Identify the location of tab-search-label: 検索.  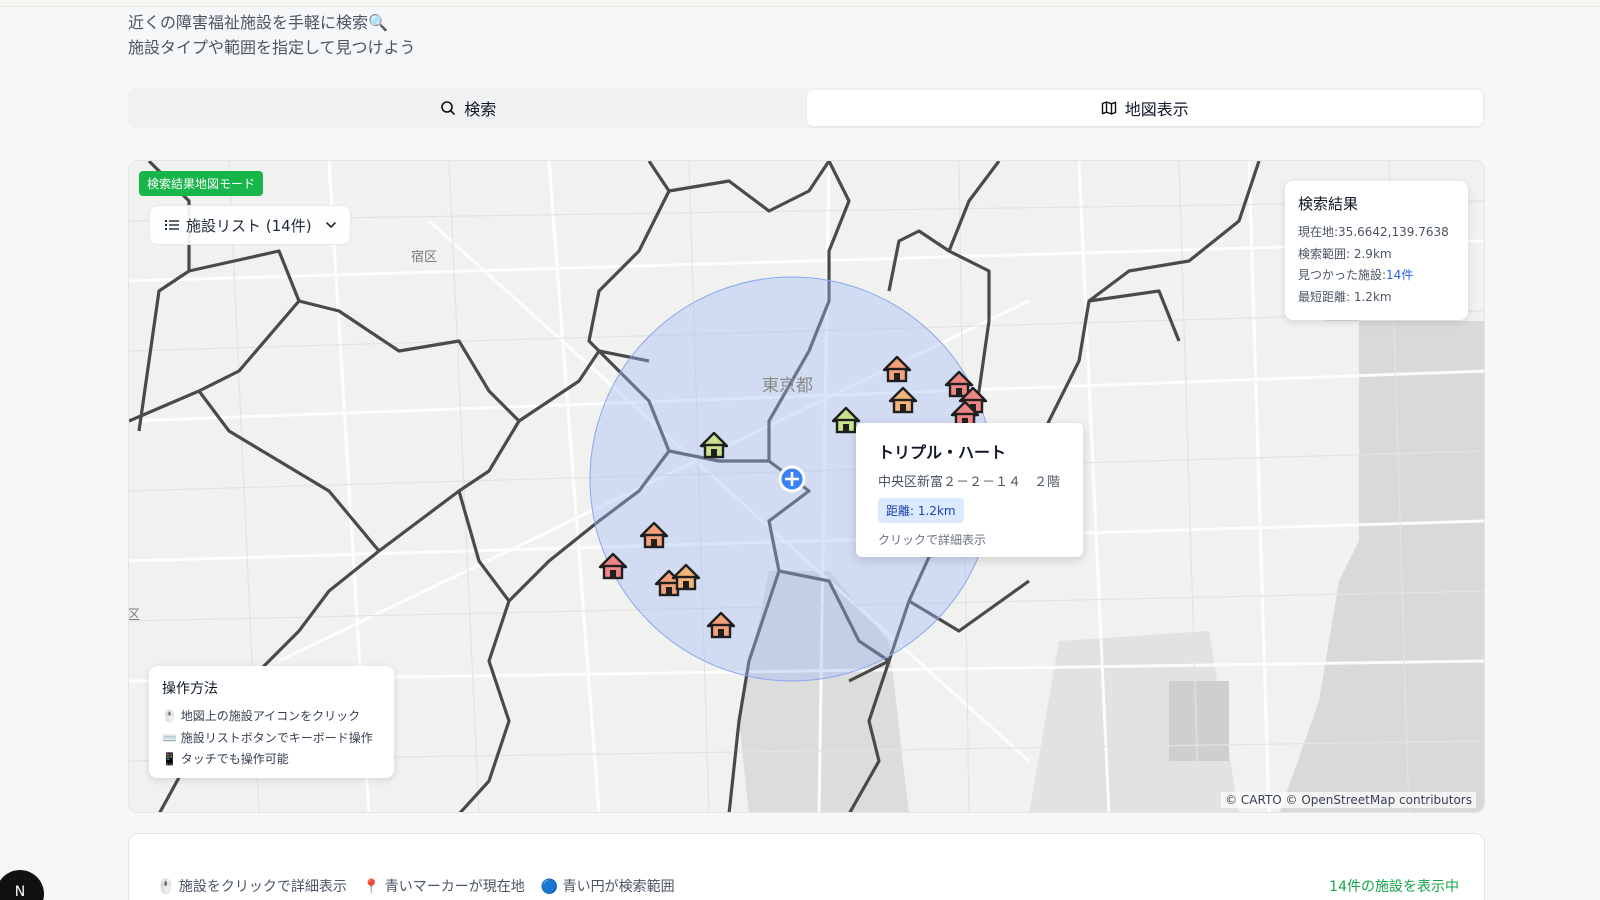
(480, 109).